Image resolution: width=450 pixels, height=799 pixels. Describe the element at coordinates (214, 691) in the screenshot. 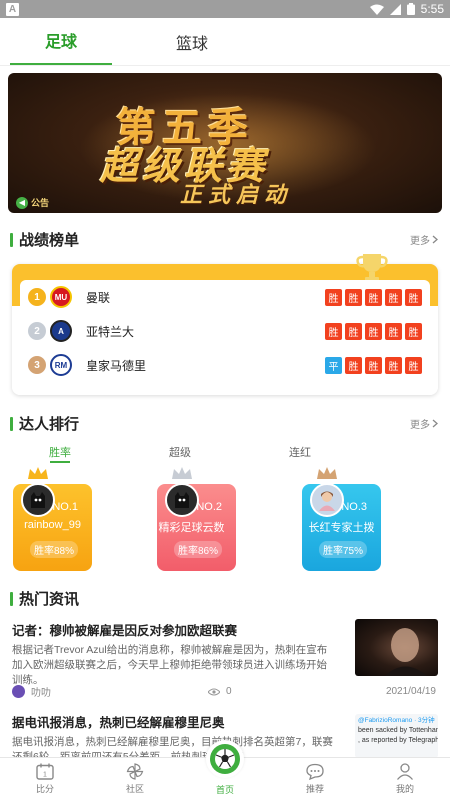

I see `eye-icon` at that location.